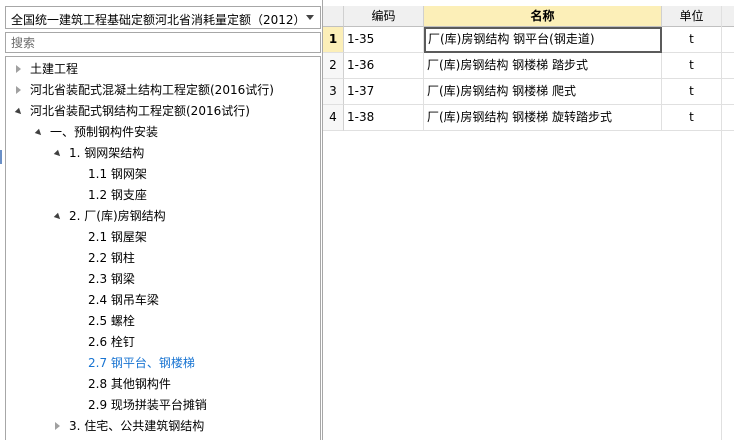 The width and height of the screenshot is (734, 440). What do you see at coordinates (543, 16) in the screenshot?
I see `column-header-name: 名称` at bounding box center [543, 16].